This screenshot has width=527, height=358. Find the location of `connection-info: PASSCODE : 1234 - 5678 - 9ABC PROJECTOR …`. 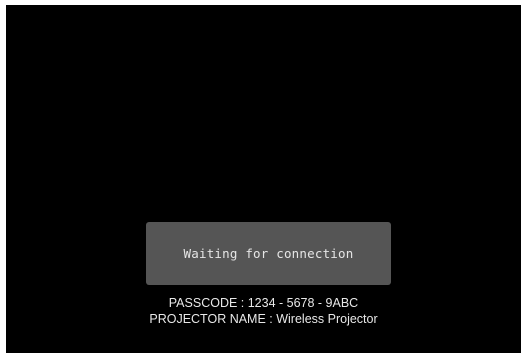

connection-info: PASSCODE : 1234 - 5678 - 9ABC PROJECTOR … is located at coordinates (263, 311).